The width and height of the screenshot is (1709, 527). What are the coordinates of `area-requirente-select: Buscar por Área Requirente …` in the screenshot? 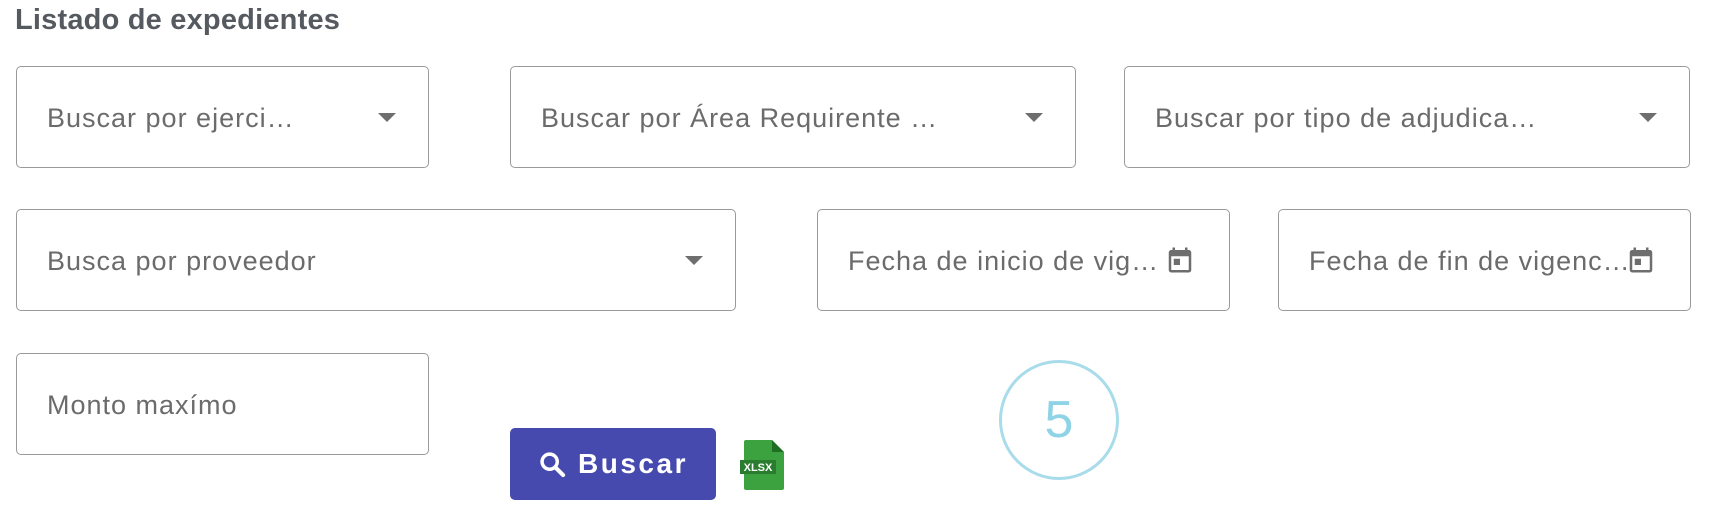 It's located at (793, 117).